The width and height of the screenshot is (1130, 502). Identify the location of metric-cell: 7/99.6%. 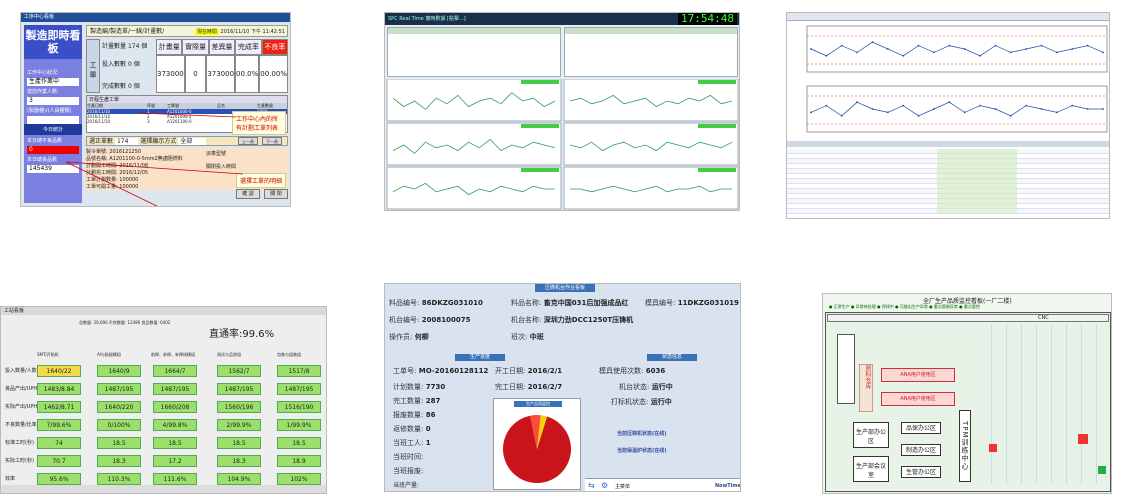
(59, 425).